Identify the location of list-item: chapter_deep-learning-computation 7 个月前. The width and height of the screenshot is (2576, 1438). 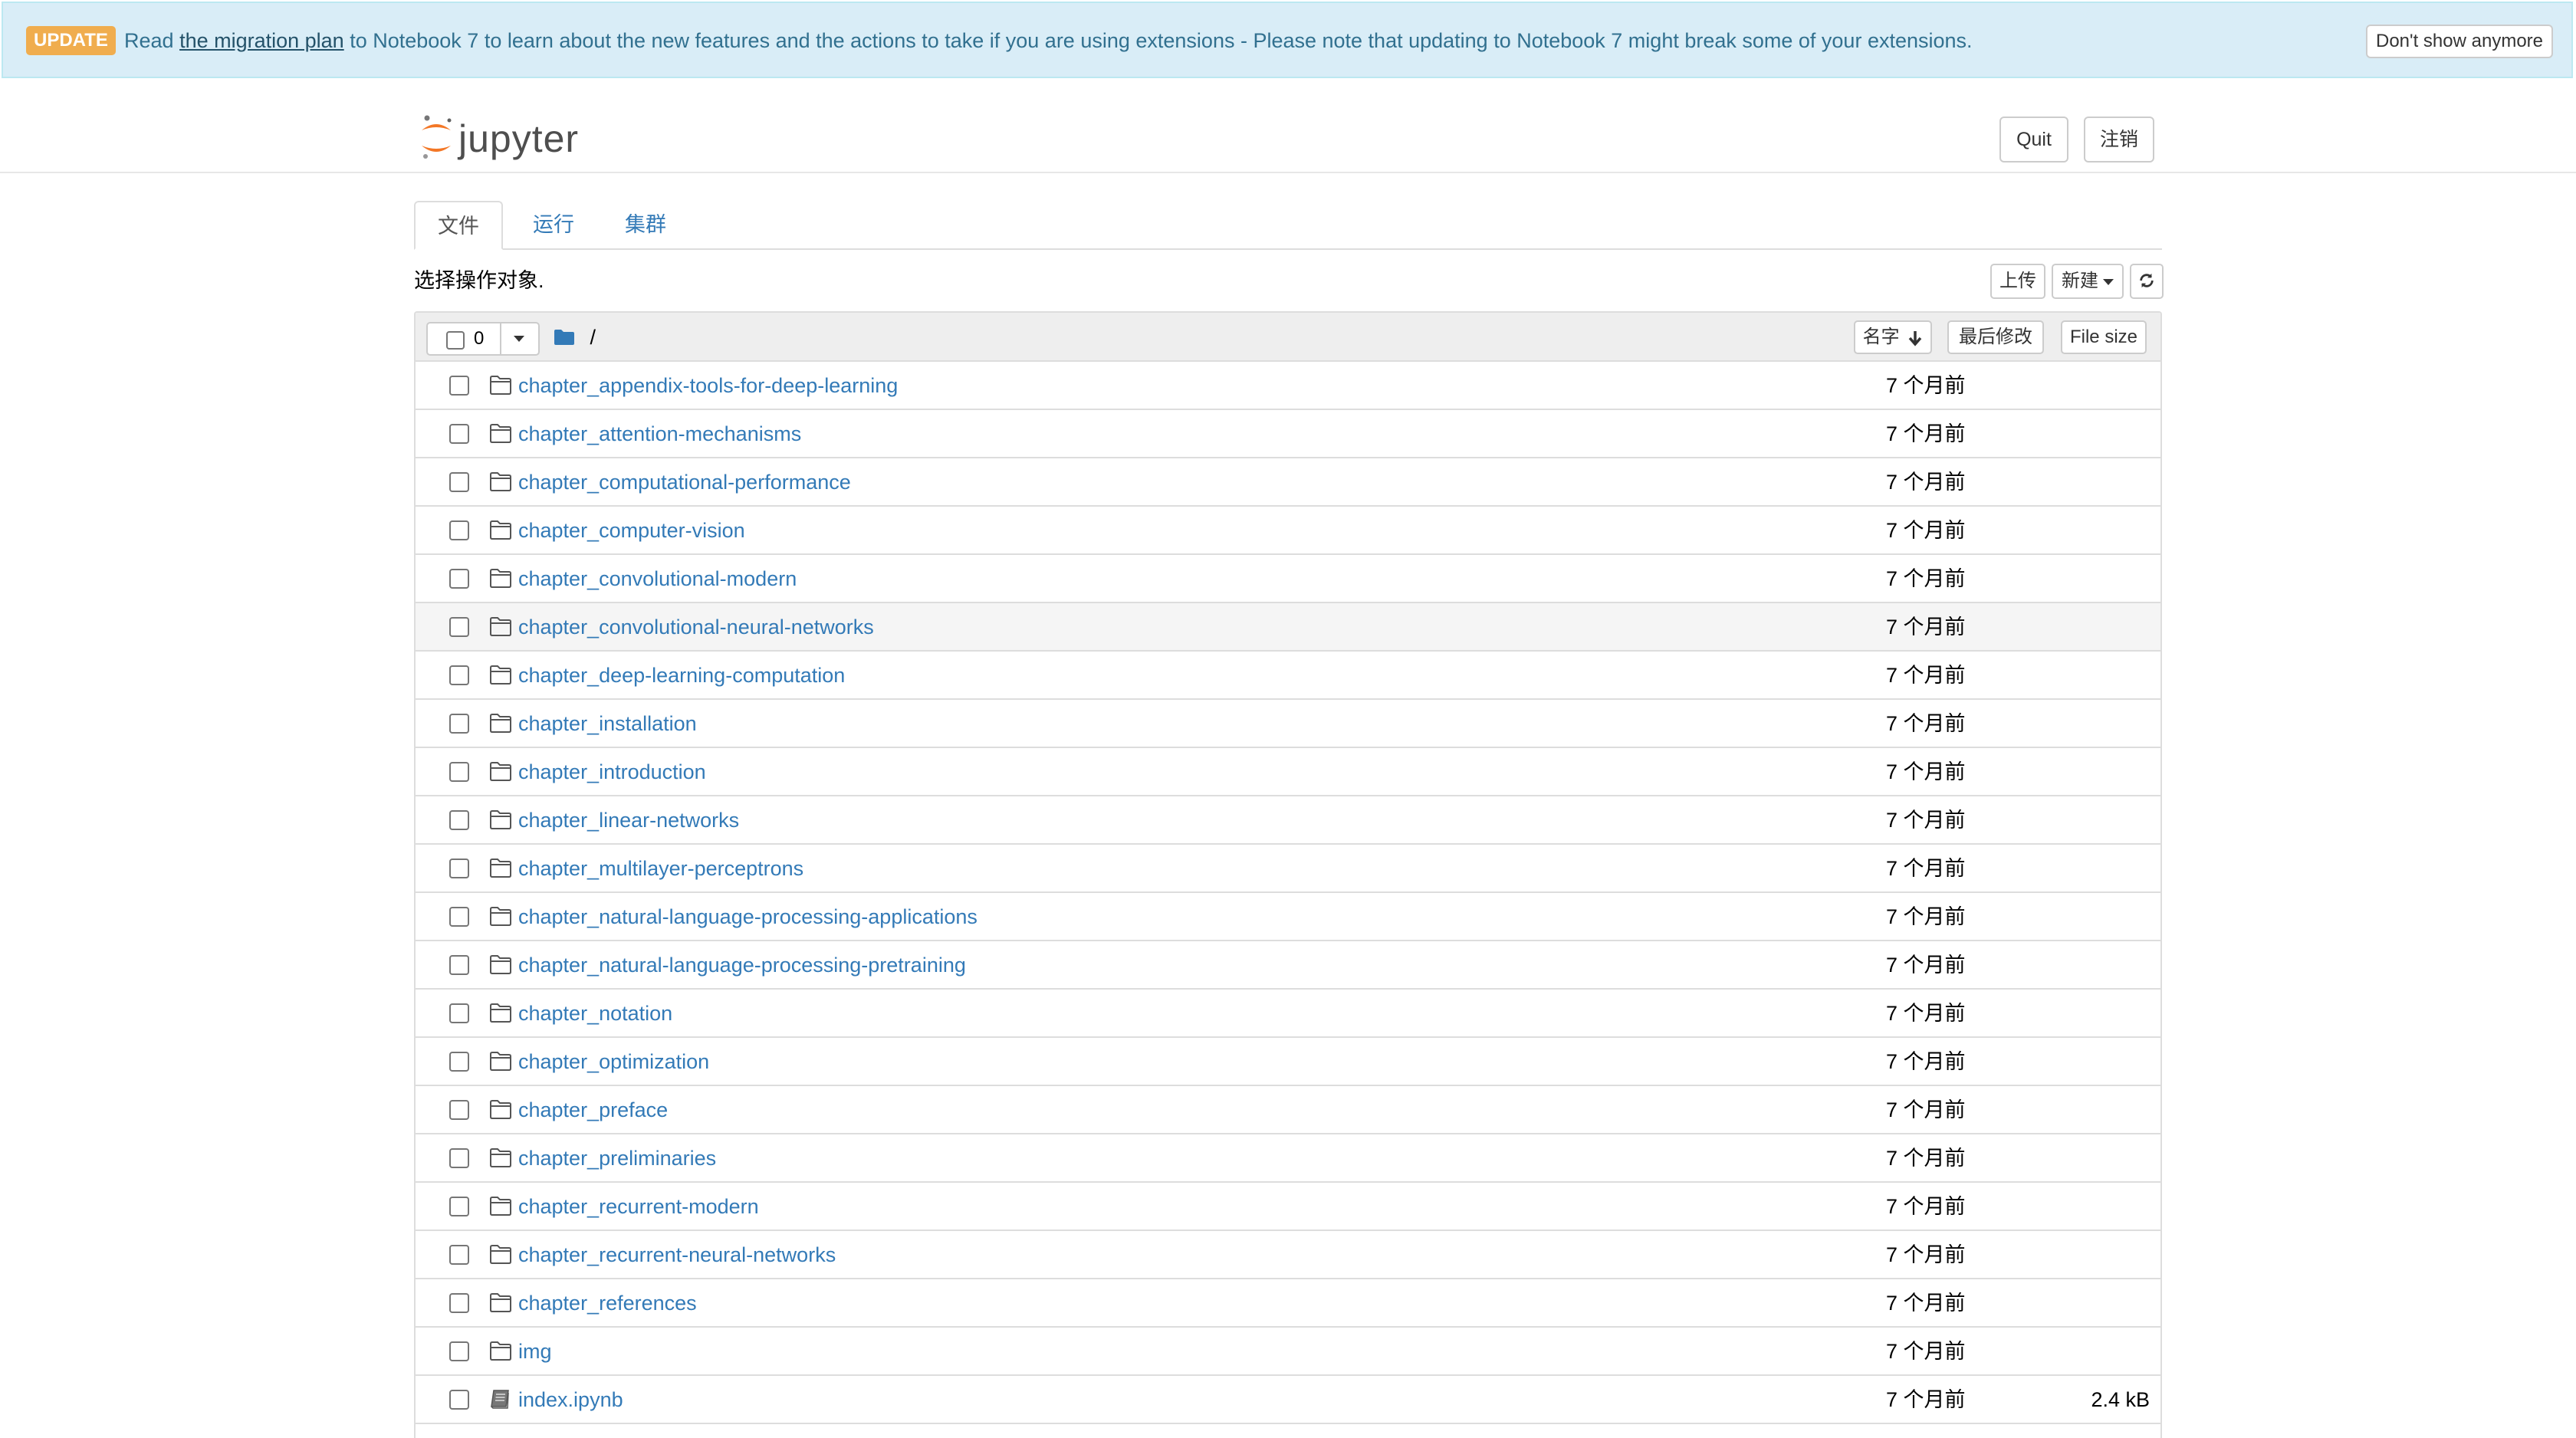
(1288, 676).